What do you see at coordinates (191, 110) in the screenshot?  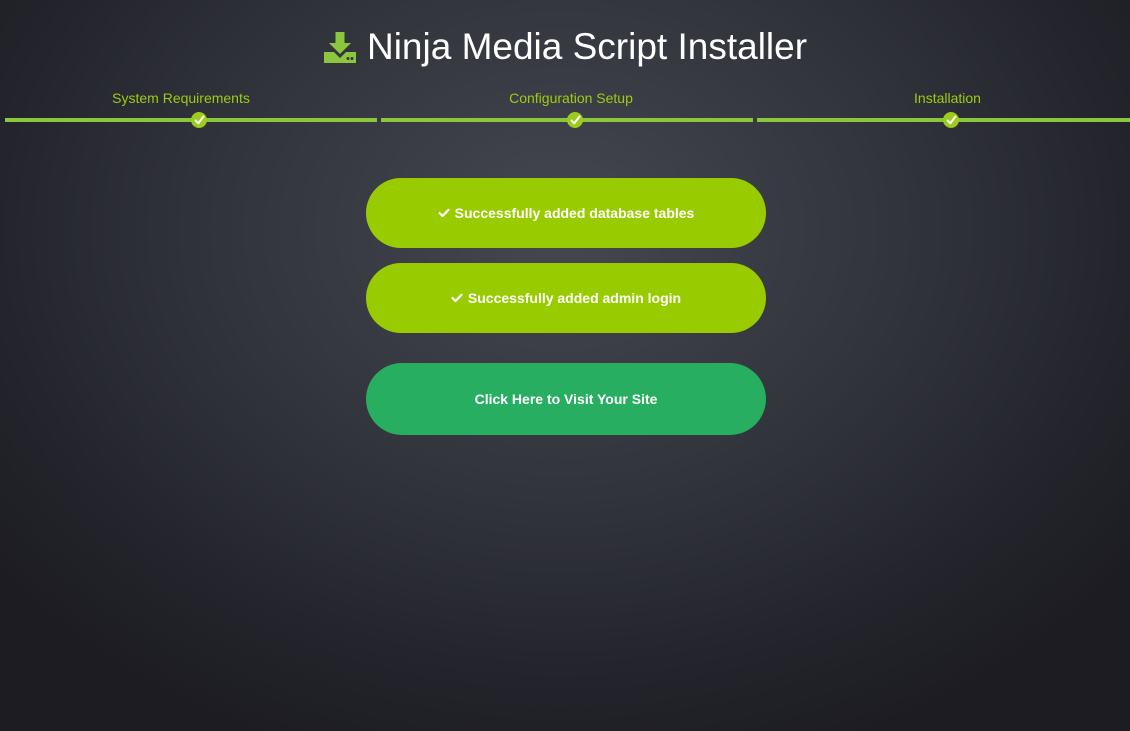 I see `step-system-requirements: System Requirements` at bounding box center [191, 110].